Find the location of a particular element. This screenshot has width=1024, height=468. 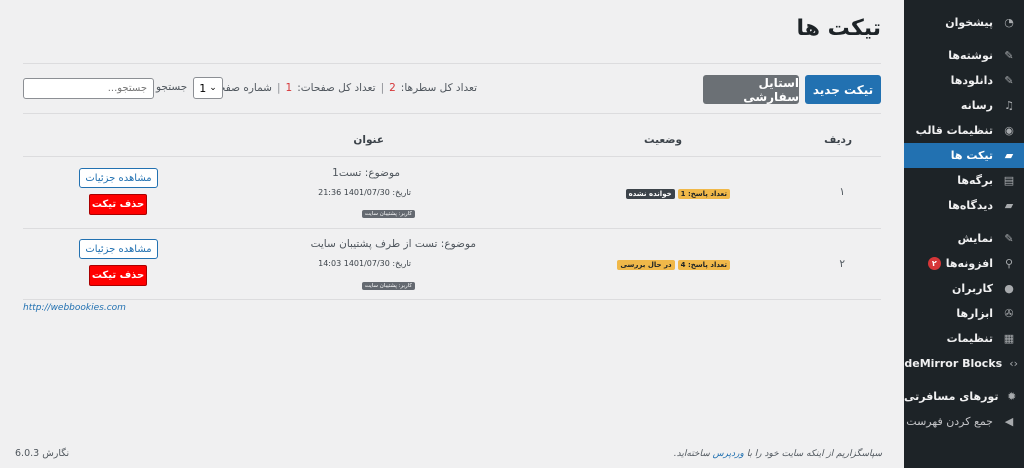

sidebar-item-codemirror: ‹› CodeMirror Blocks is located at coordinates (956, 363).